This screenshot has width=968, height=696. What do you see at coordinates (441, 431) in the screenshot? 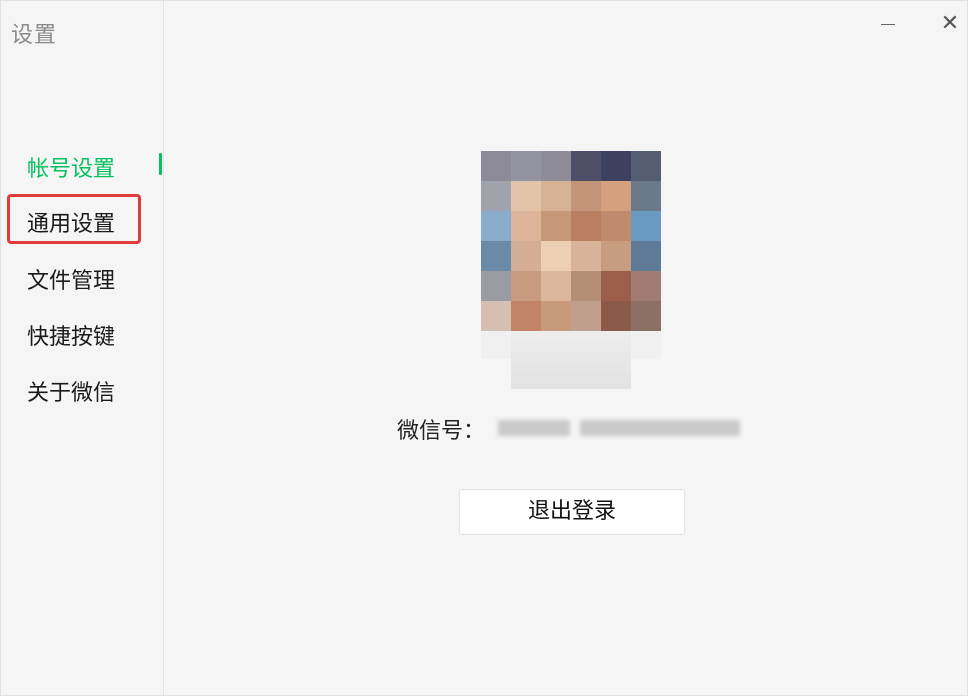
I see `wechat-id-label: 微信号：` at bounding box center [441, 431].